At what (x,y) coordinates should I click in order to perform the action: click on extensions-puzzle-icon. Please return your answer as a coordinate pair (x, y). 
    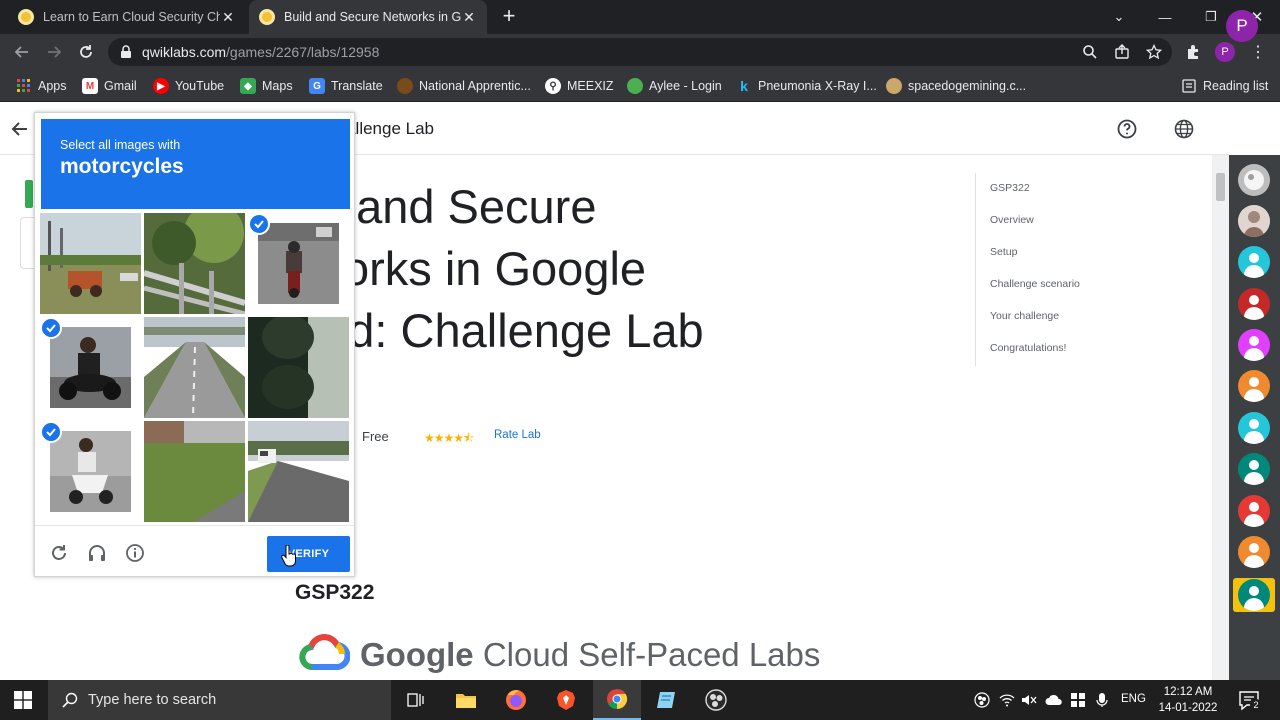
    Looking at the image, I should click on (1193, 52).